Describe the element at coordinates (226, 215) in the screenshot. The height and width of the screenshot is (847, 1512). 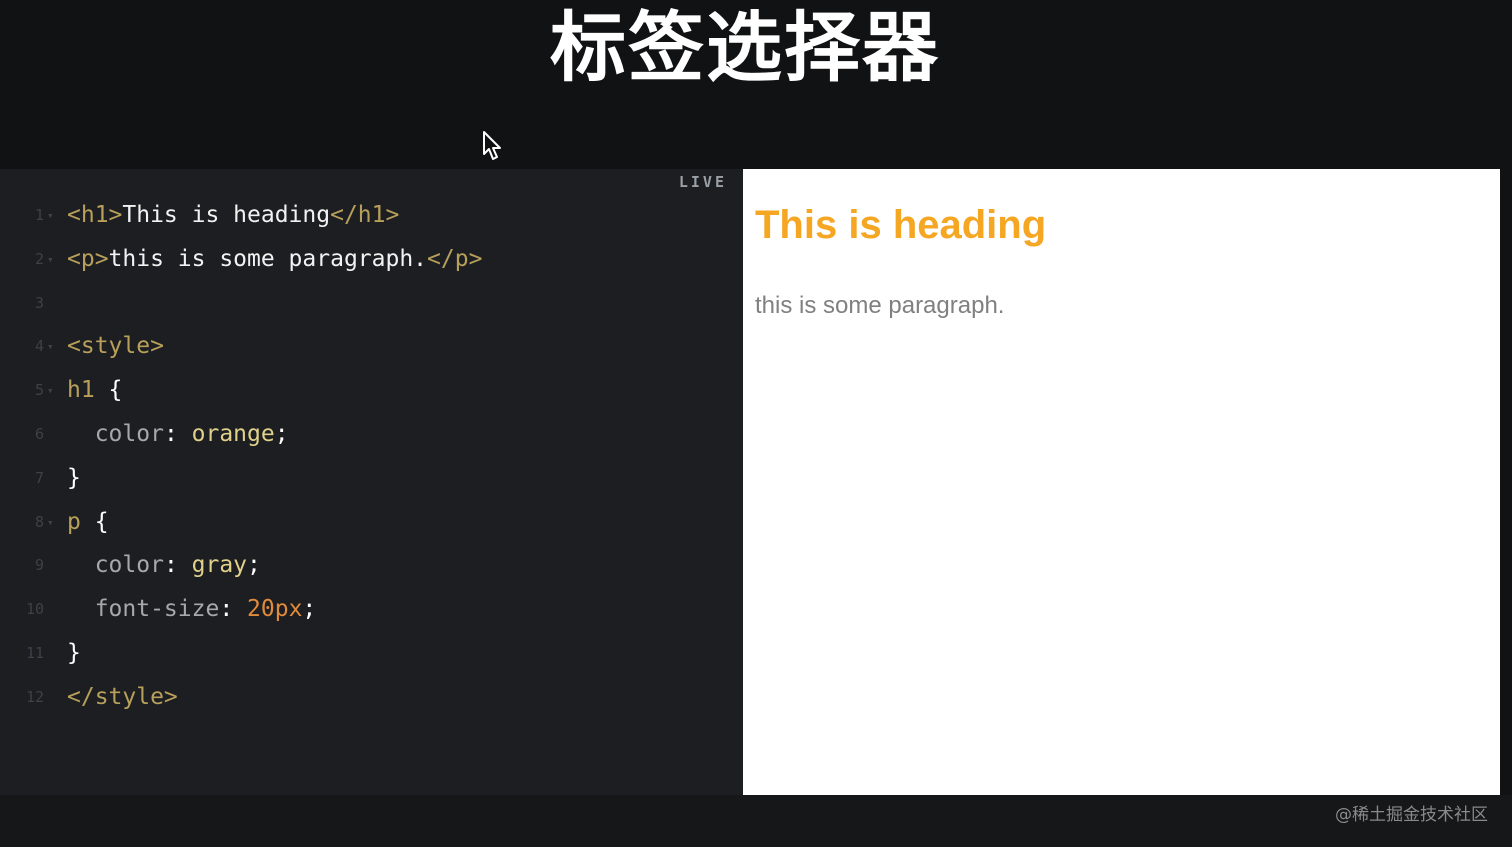
I see `code-token: This is heading` at that location.